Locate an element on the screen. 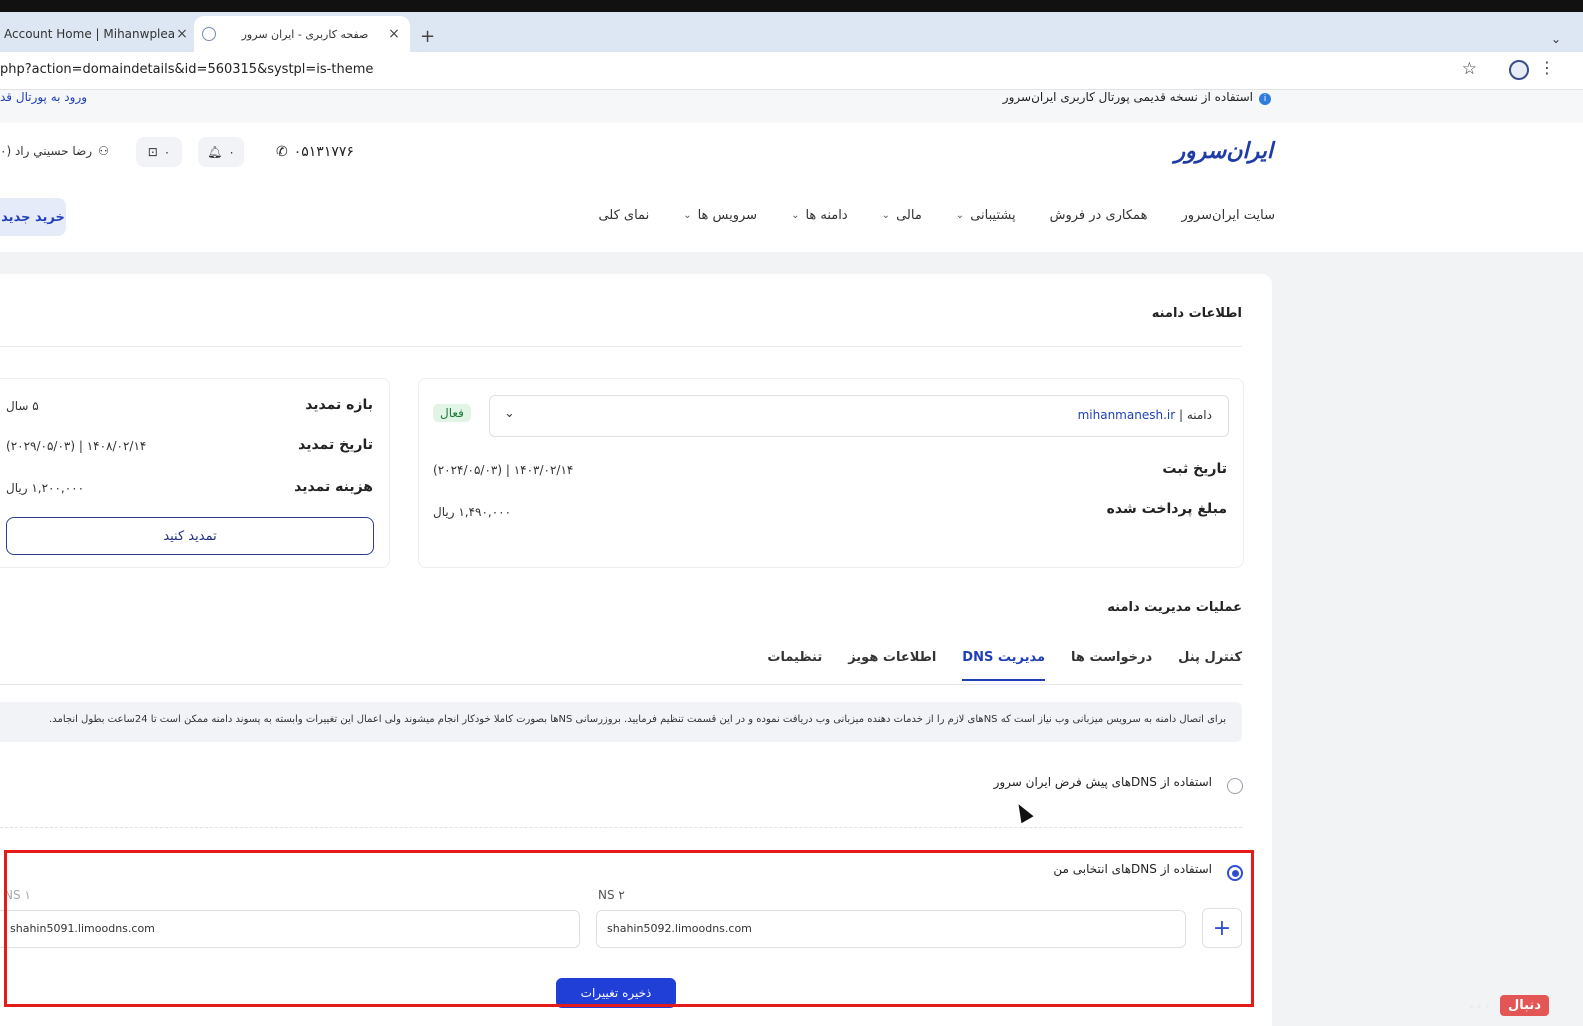  notifications-count: ۰ is located at coordinates (231, 152).